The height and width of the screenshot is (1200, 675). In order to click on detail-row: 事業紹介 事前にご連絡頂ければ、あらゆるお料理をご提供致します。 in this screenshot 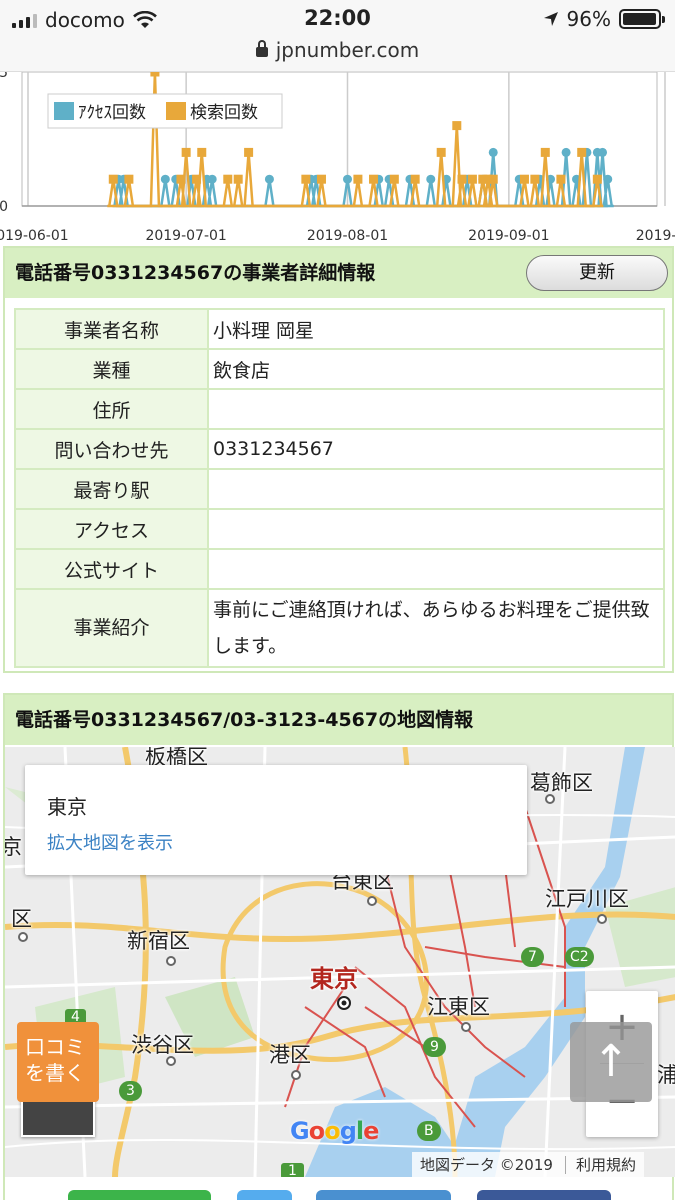, I will do `click(339, 628)`.